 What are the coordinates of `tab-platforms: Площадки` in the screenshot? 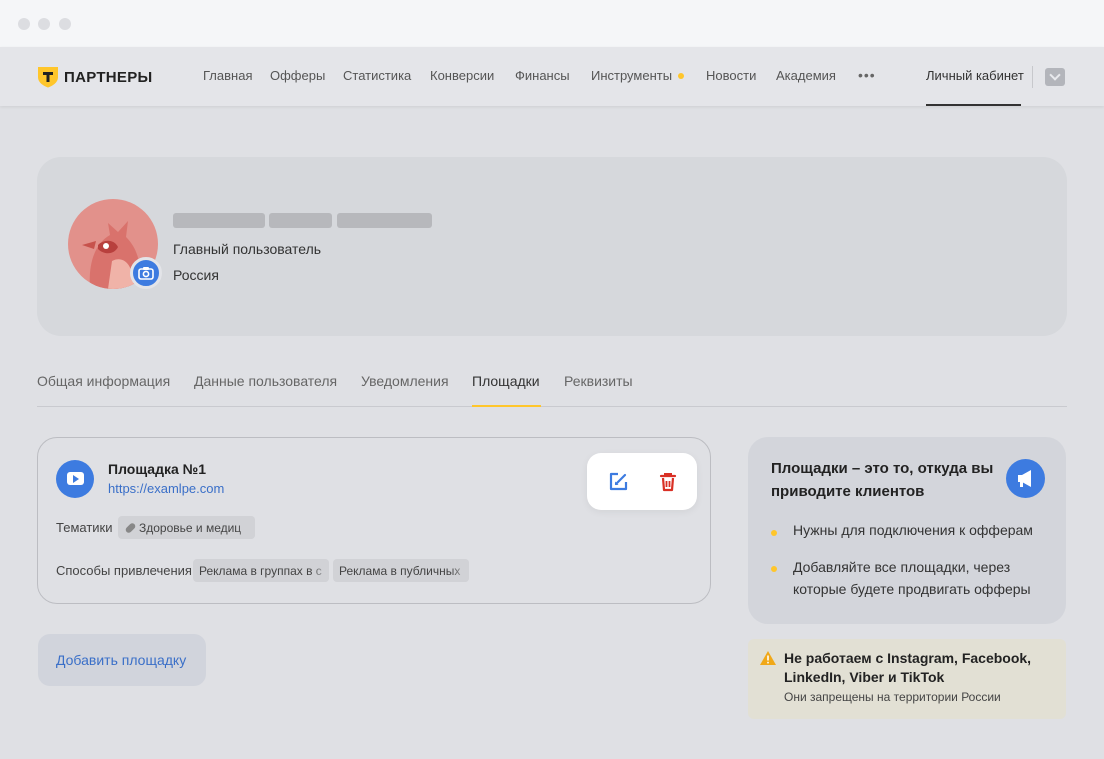 It's located at (506, 381).